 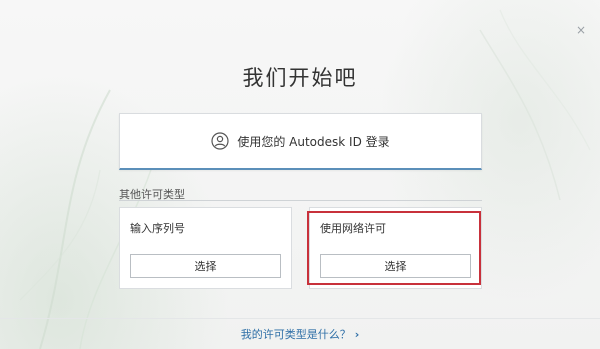 I want to click on network-license-title: 使用网络许可, so click(x=353, y=228).